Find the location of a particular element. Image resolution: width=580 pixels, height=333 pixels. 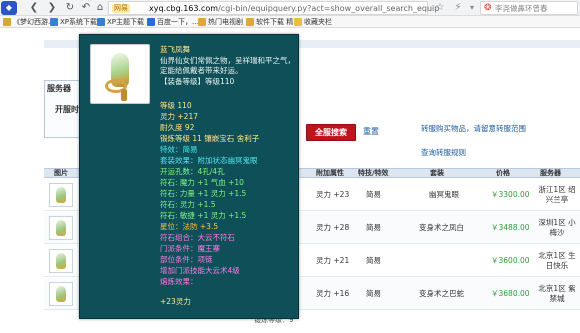

chevron-down-icon: ▾ is located at coordinates (472, 8).